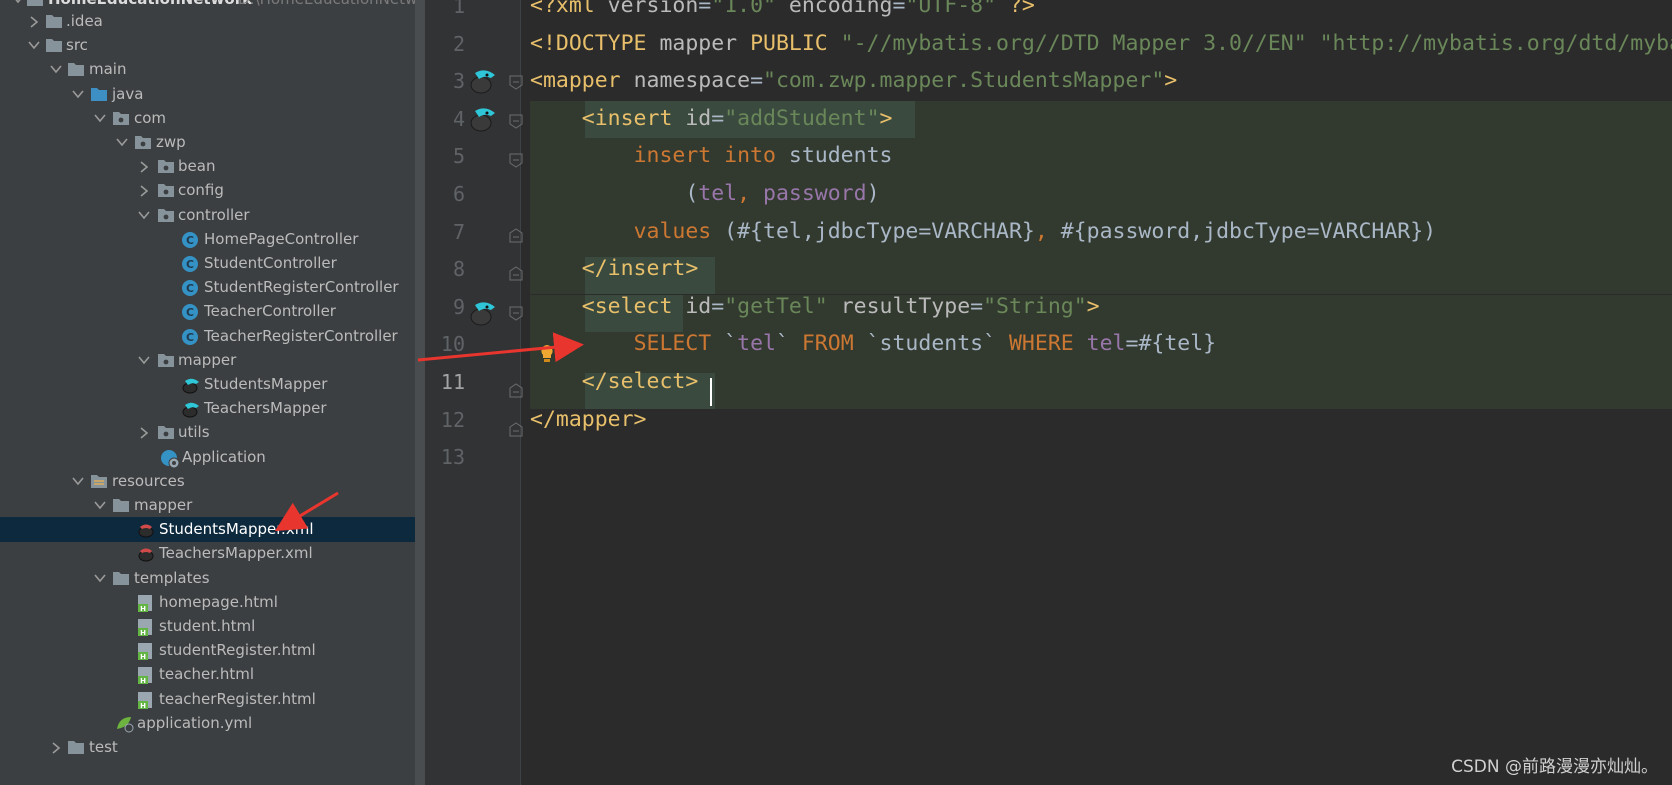 Image resolution: width=1672 pixels, height=785 pixels. What do you see at coordinates (595, 43) in the screenshot?
I see `code-token: <!DOCTYPE` at bounding box center [595, 43].